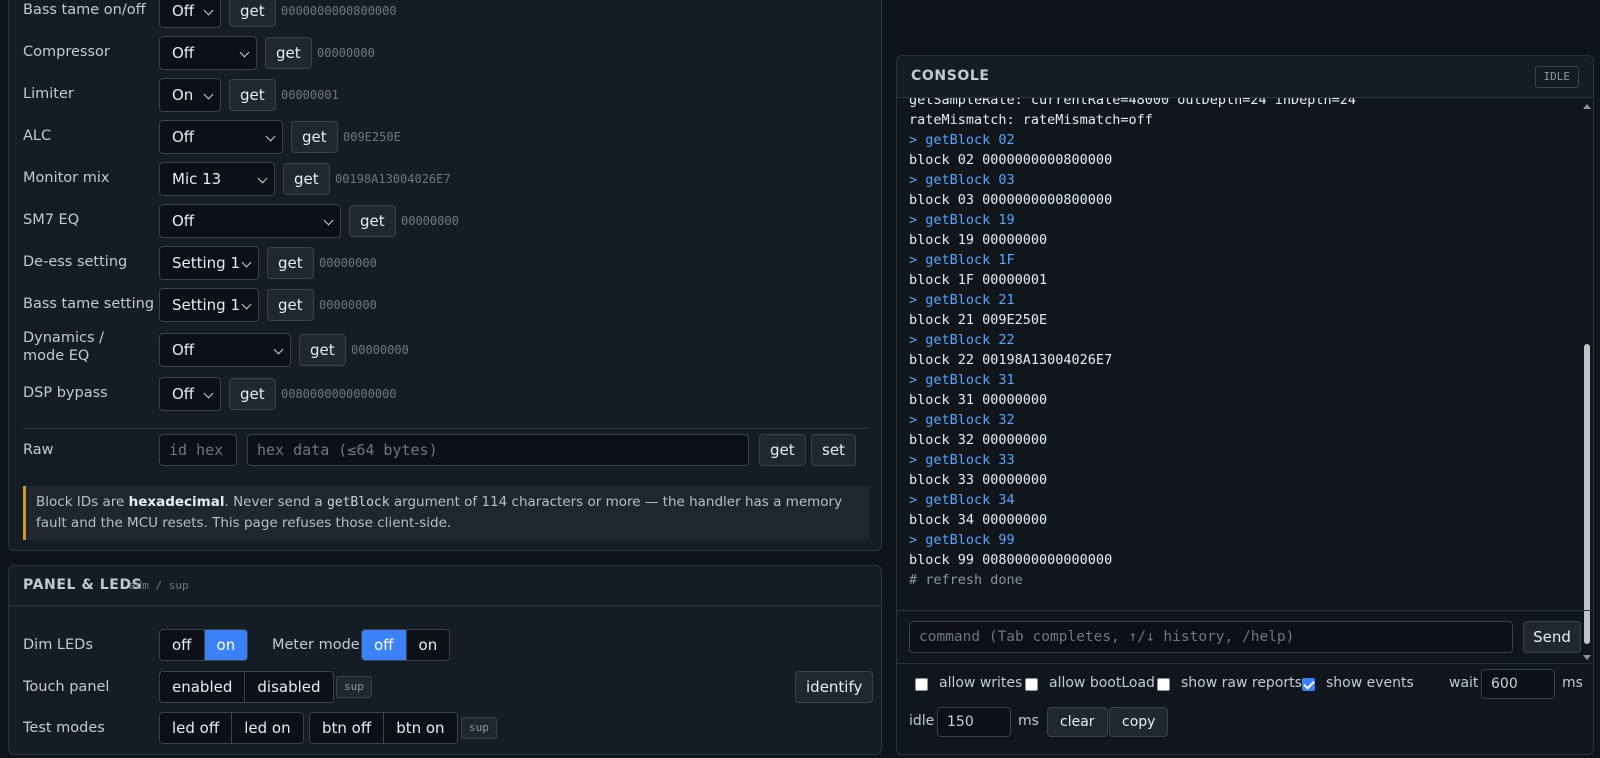 The width and height of the screenshot is (1600, 758). What do you see at coordinates (82, 502) in the screenshot?
I see `note-text: Block IDs are` at bounding box center [82, 502].